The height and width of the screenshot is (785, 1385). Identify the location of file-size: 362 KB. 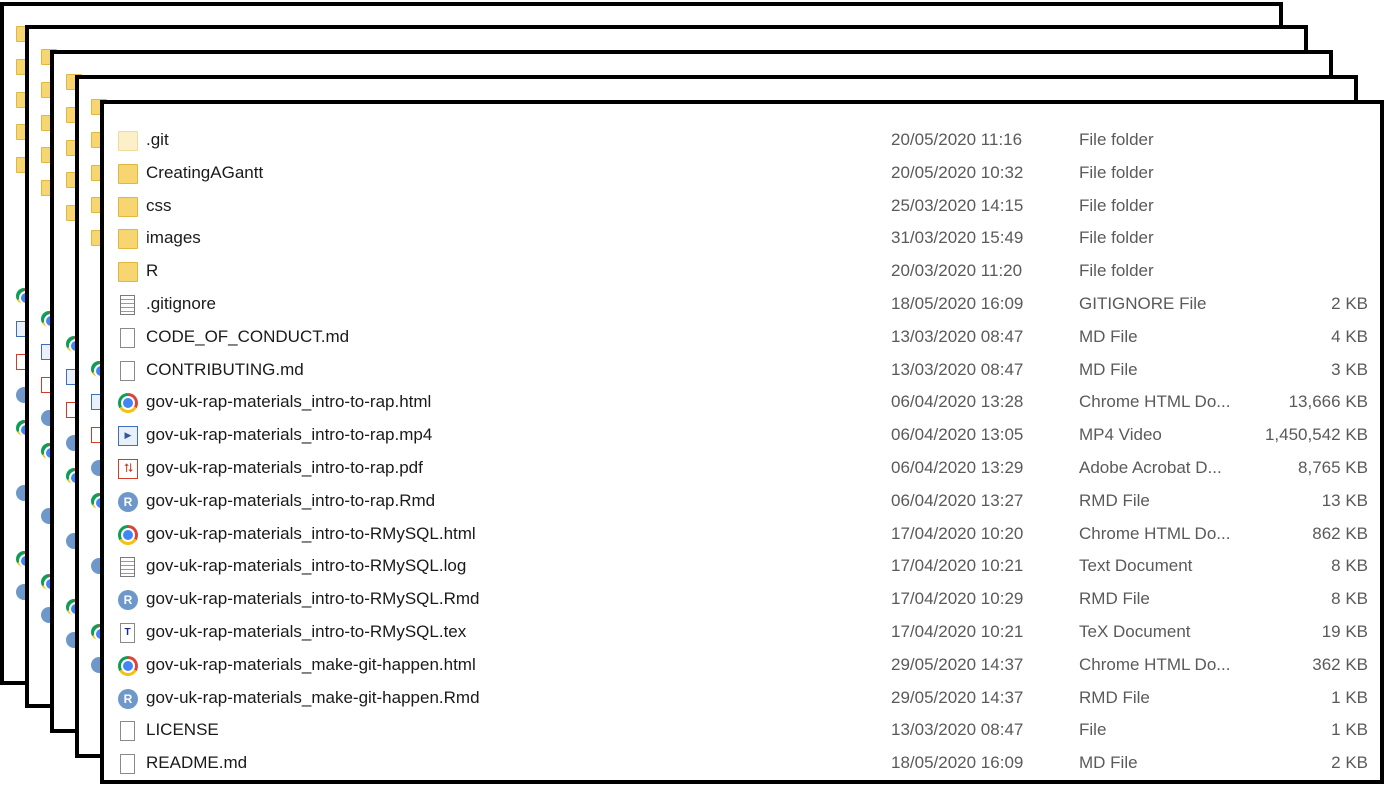
(1340, 664).